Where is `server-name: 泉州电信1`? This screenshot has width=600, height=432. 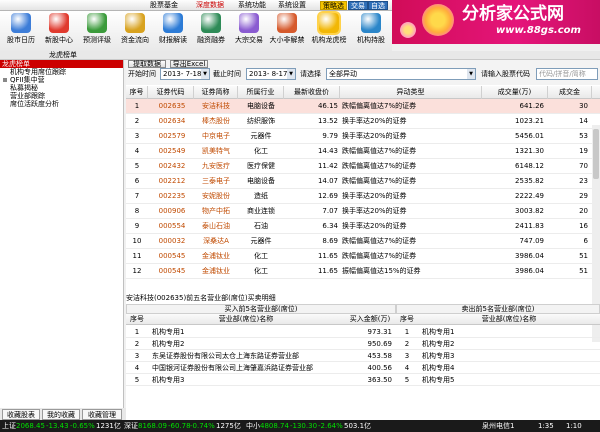
server-name: 泉州电信1 is located at coordinates (498, 426).